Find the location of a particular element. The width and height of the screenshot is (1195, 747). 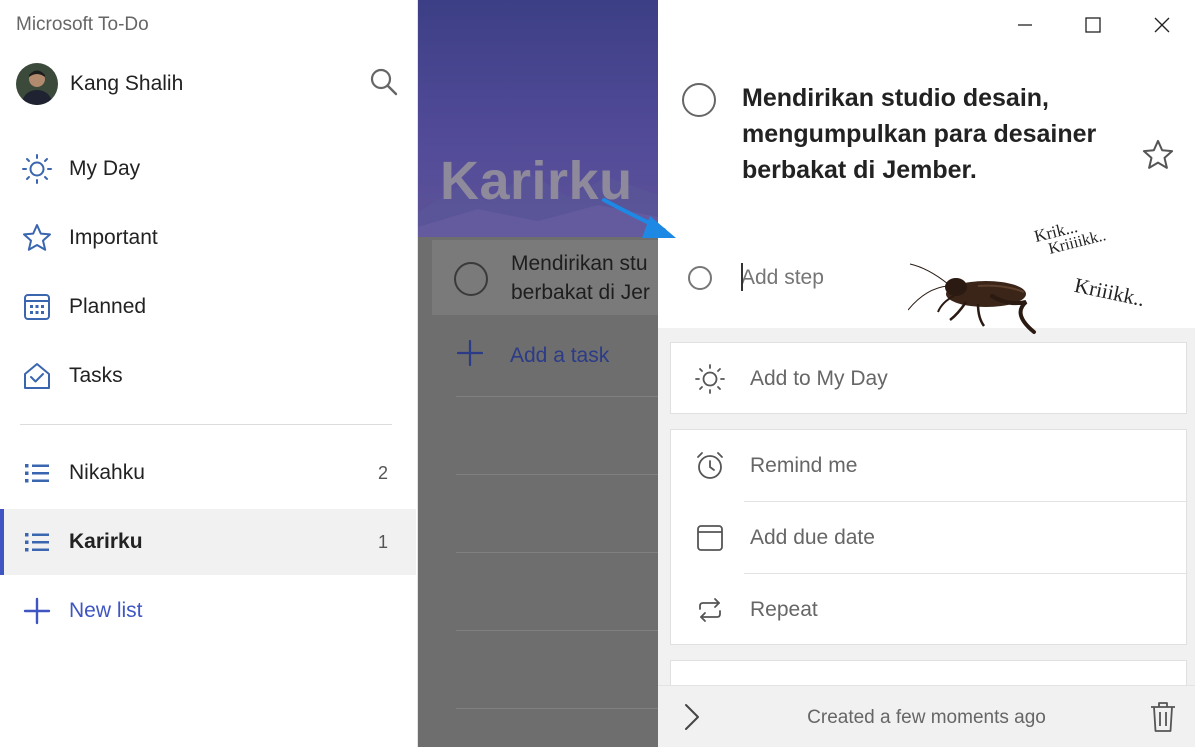

minimize-button is located at coordinates (1025, 25).